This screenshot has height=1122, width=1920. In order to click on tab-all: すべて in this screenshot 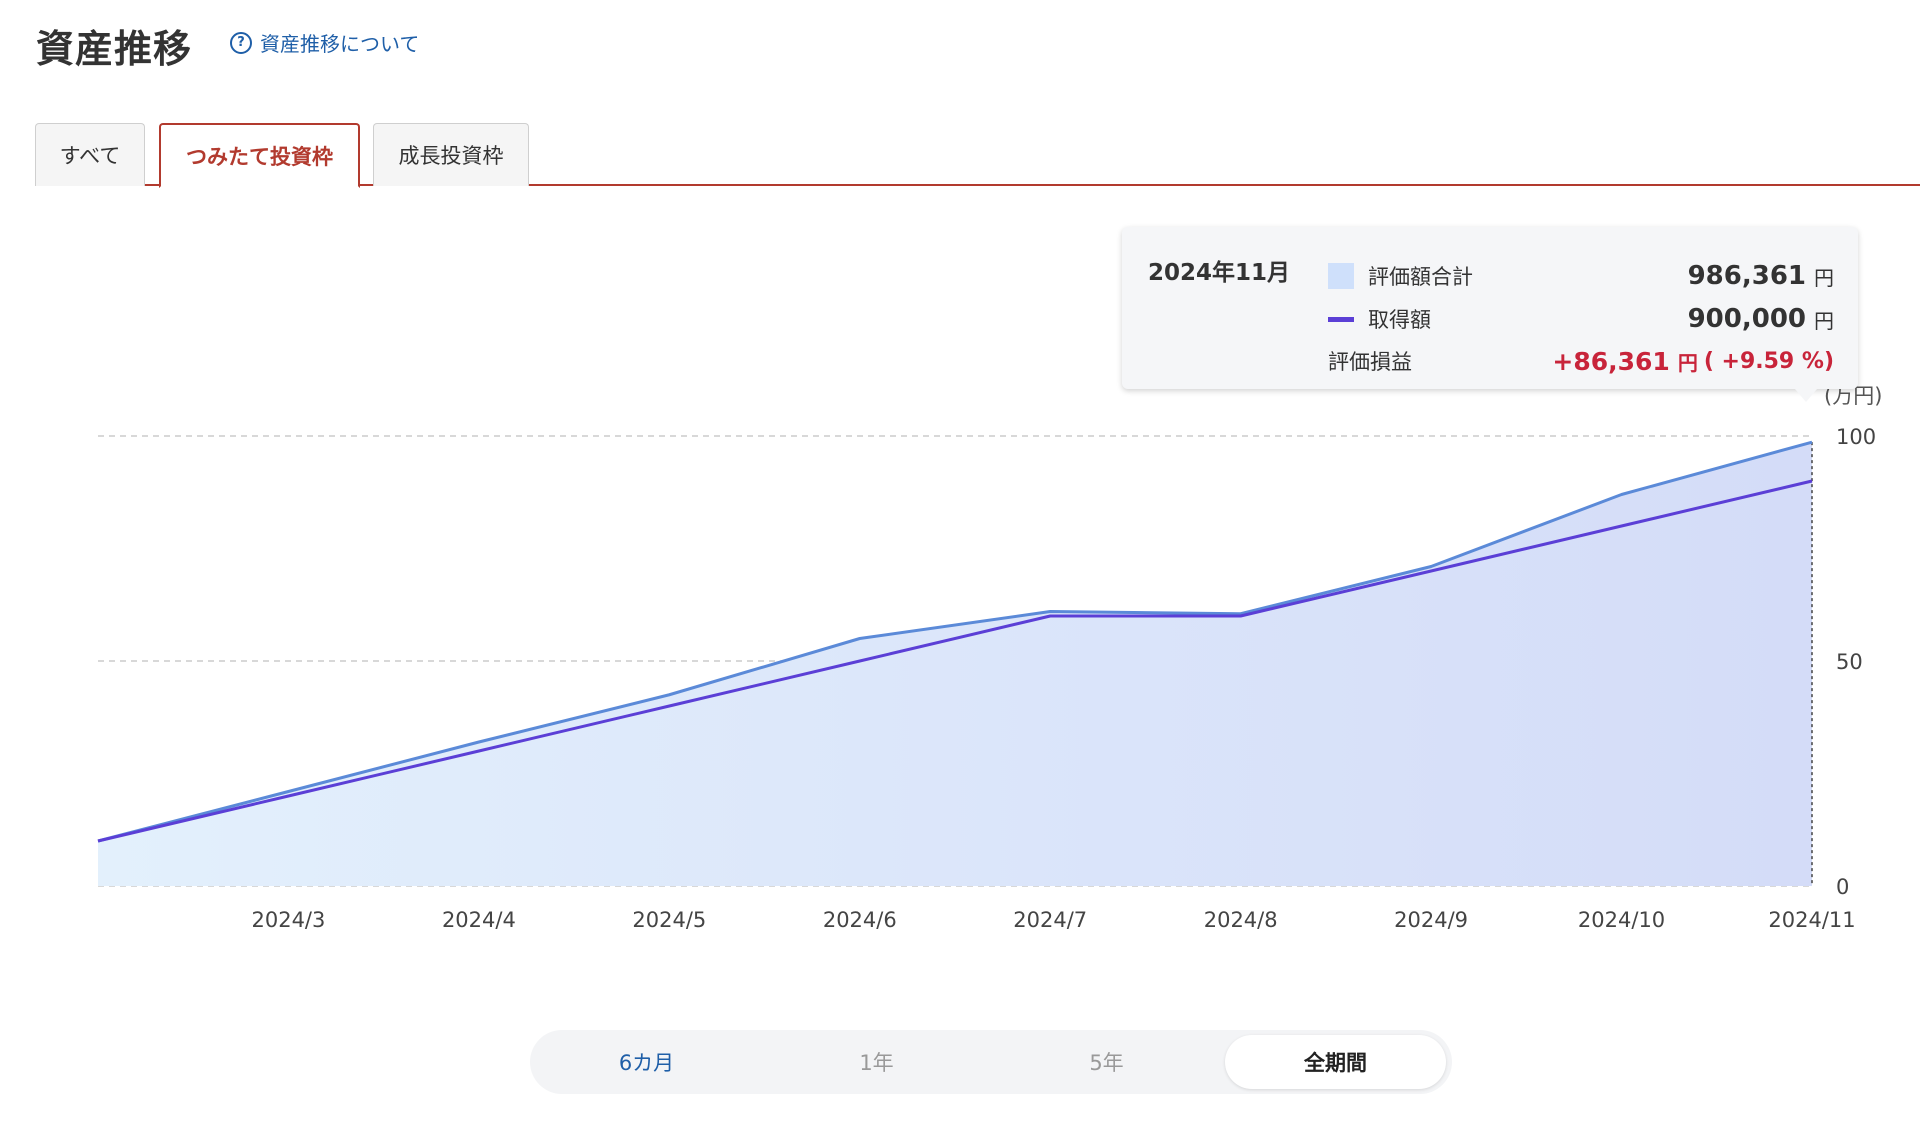, I will do `click(90, 154)`.